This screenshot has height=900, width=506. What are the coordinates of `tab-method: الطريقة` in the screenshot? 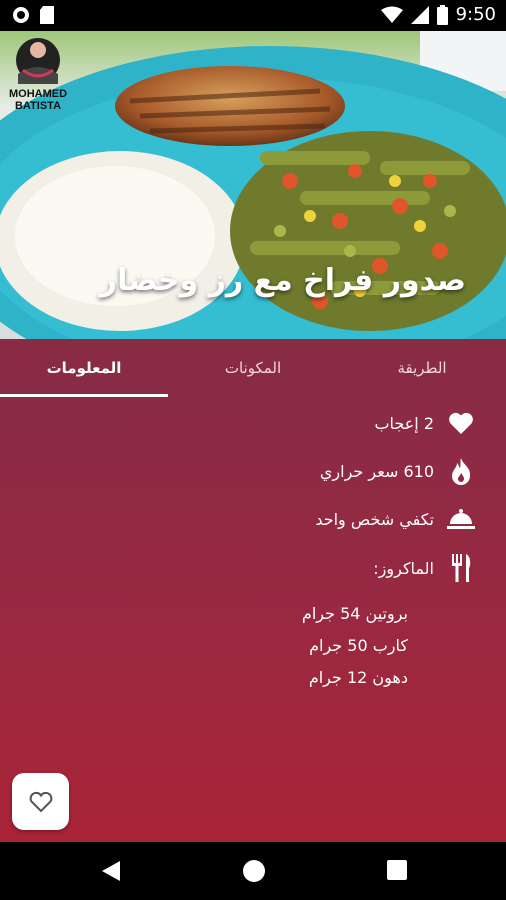 It's located at (422, 368).